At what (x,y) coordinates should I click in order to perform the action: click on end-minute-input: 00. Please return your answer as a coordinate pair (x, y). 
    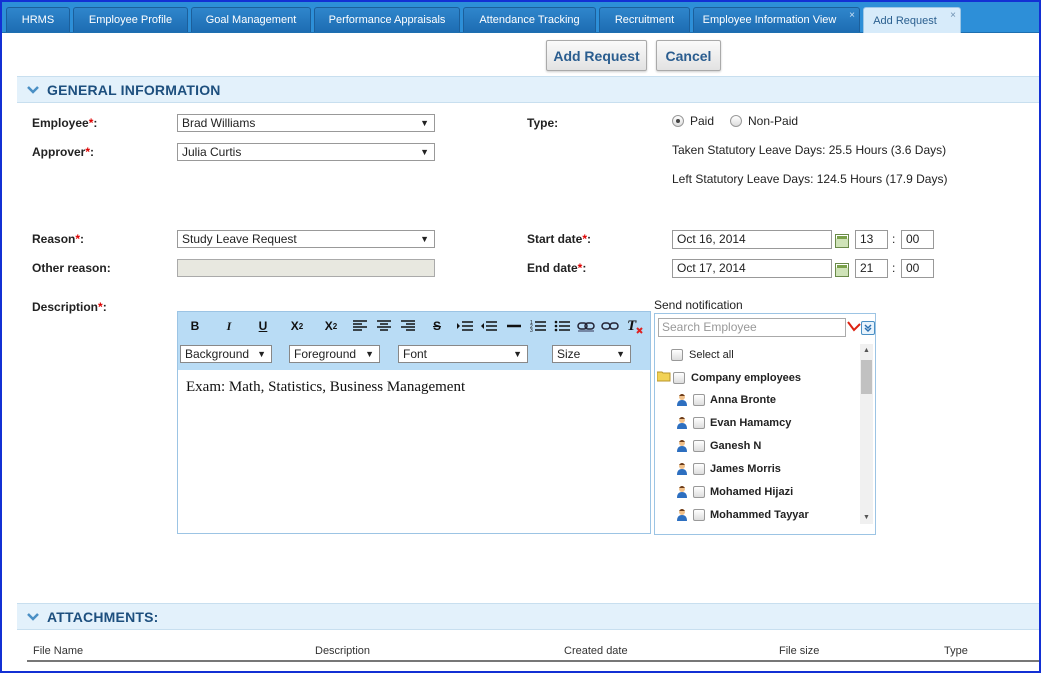
    Looking at the image, I should click on (917, 268).